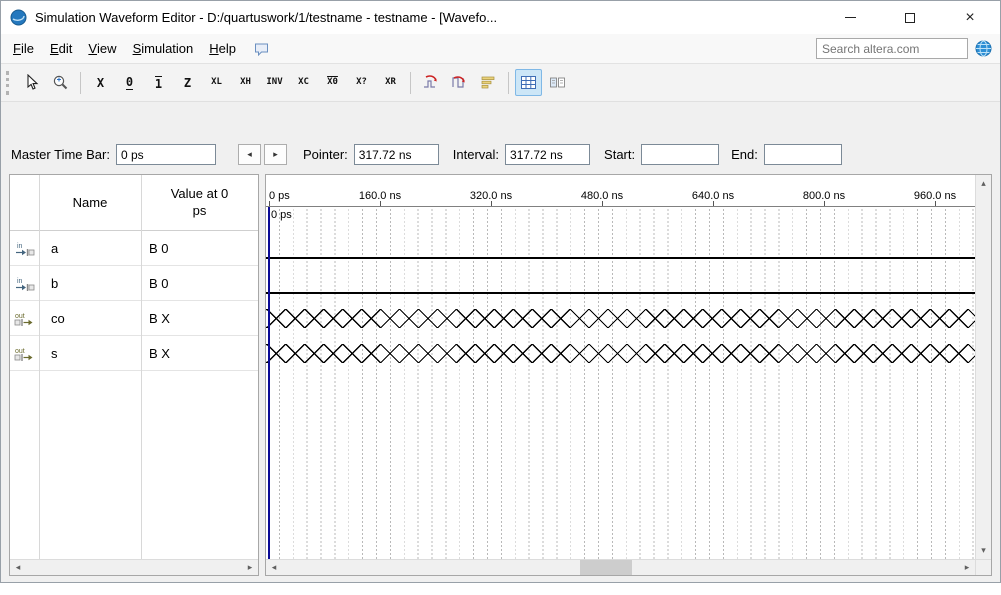 This screenshot has height=595, width=1001. I want to click on count-value-icon: XC, so click(303, 82).